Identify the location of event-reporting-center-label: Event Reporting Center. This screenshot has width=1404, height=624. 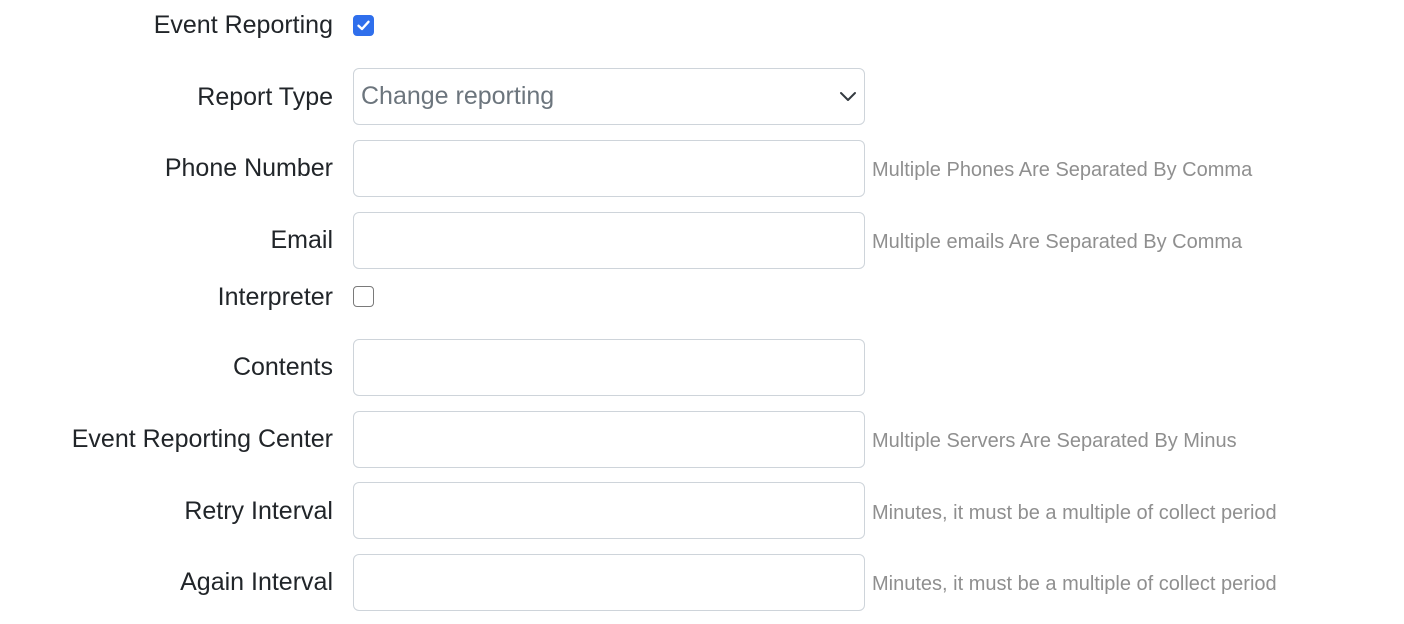
(202, 439).